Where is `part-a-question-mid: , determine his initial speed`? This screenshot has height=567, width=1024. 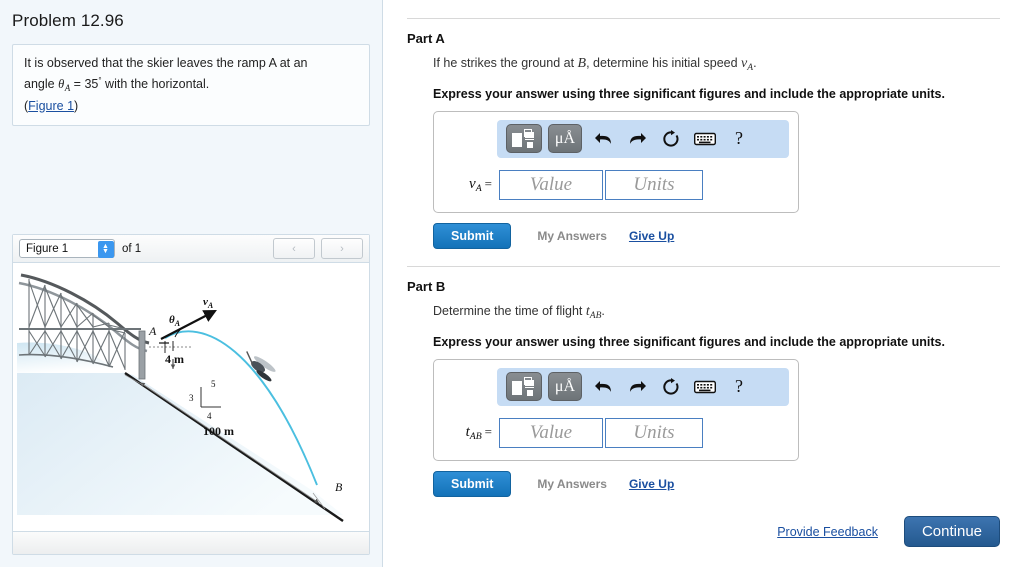 part-a-question-mid: , determine his initial speed is located at coordinates (664, 63).